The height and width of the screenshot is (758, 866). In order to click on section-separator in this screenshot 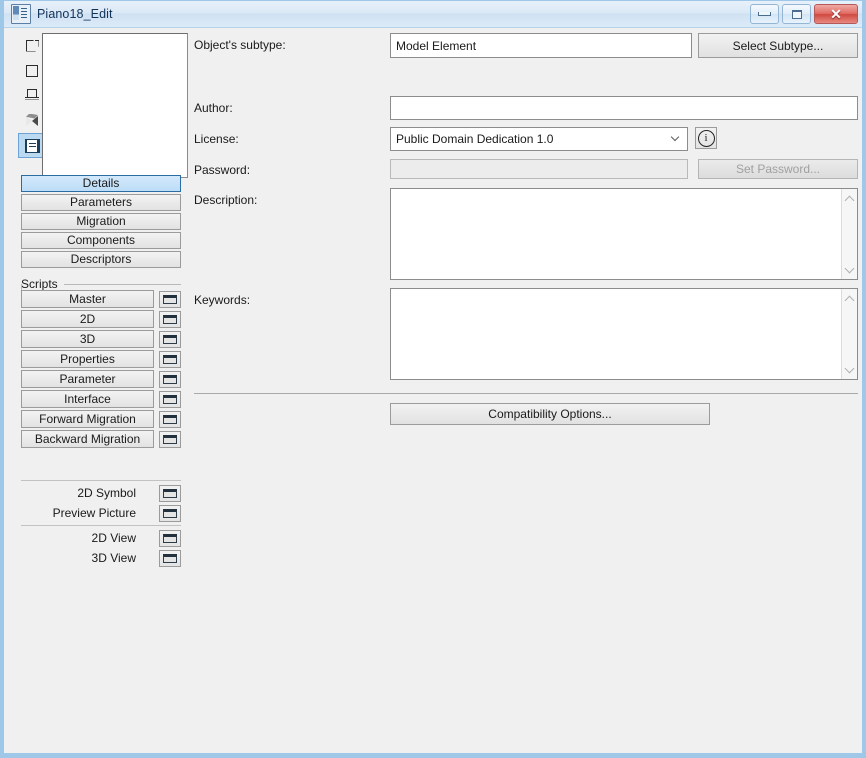, I will do `click(526, 393)`.